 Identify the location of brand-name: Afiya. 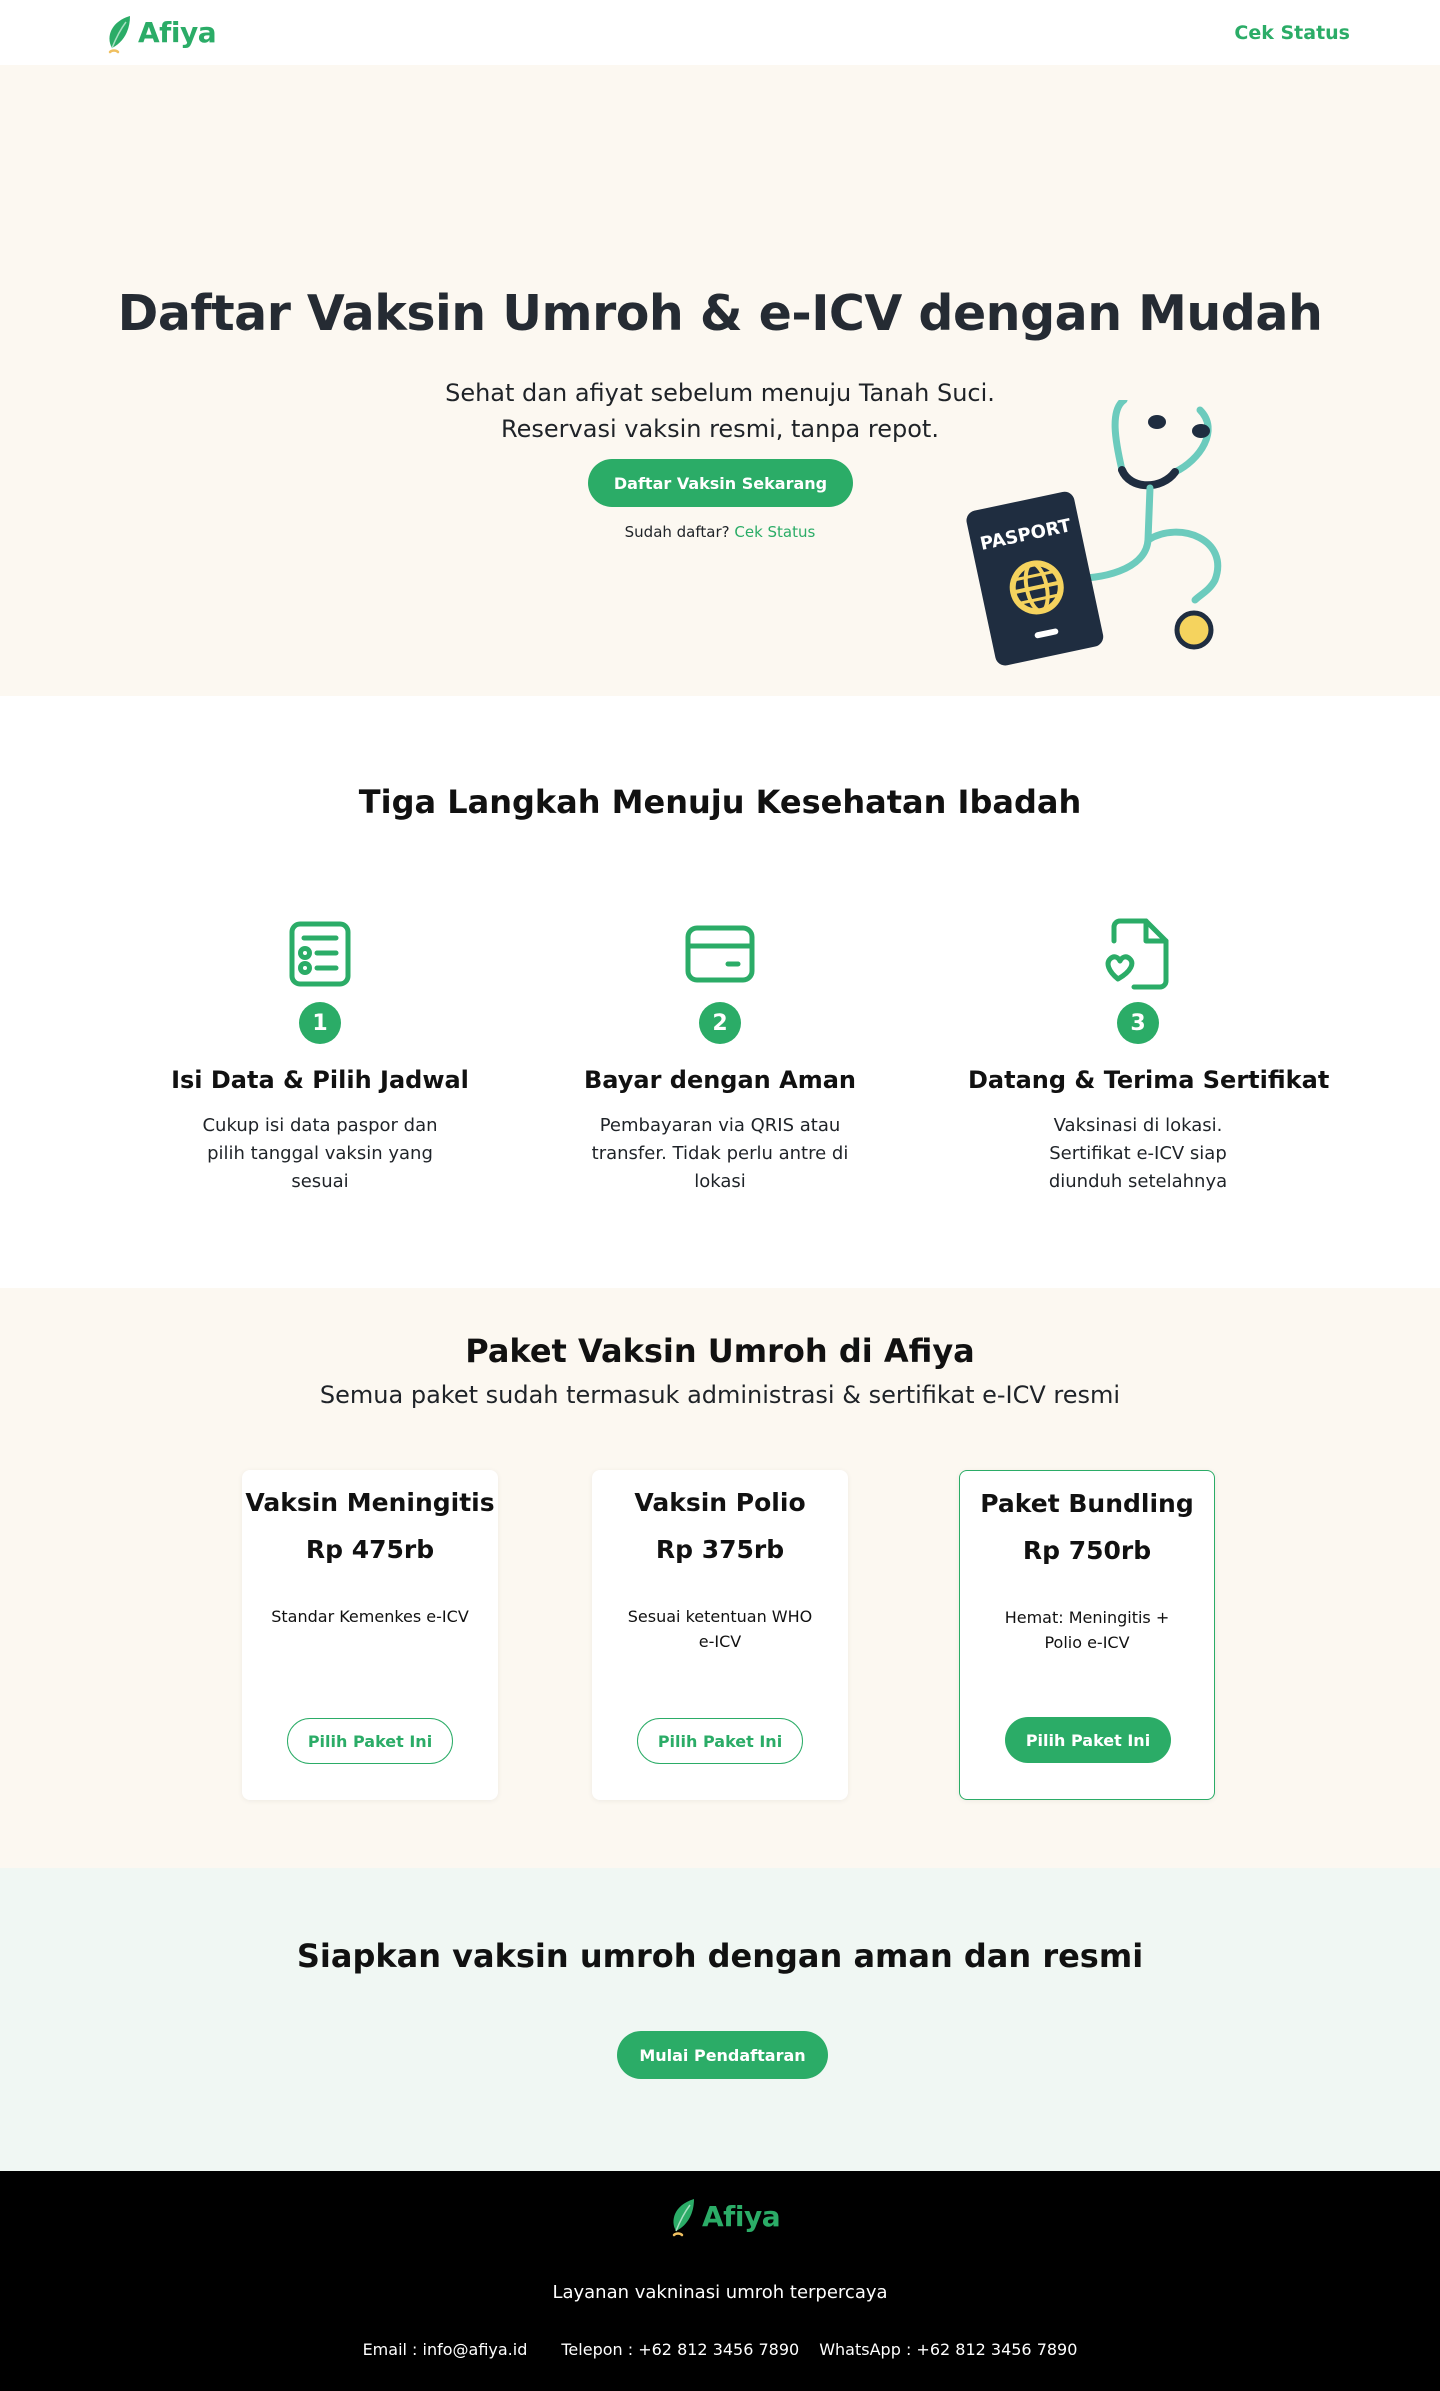
(177, 32).